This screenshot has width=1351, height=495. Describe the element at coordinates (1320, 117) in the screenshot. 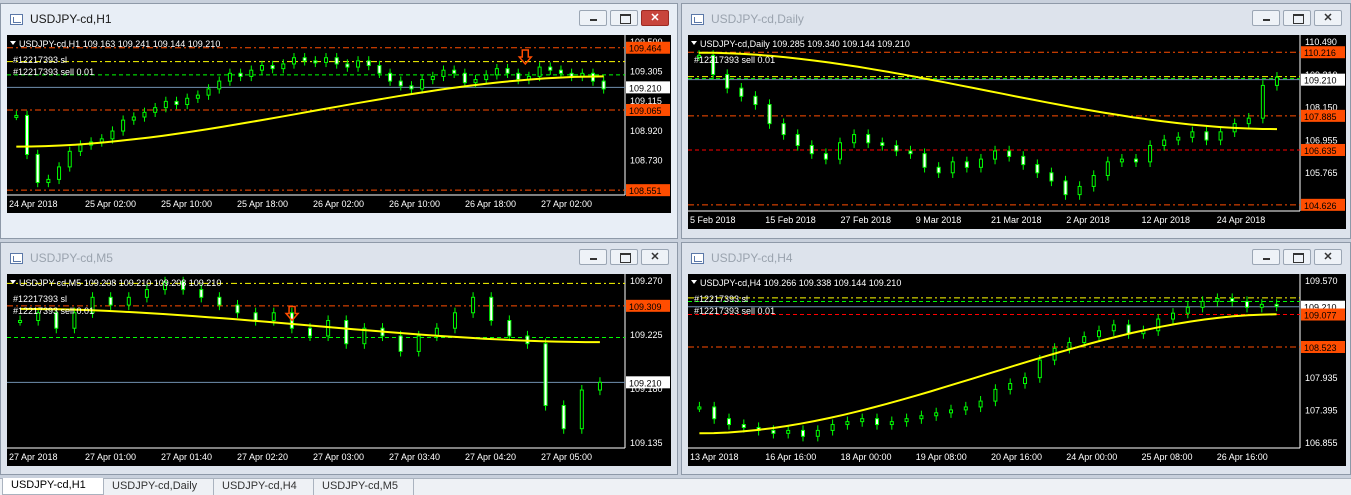

I see `price-badge-label: 107.885` at that location.